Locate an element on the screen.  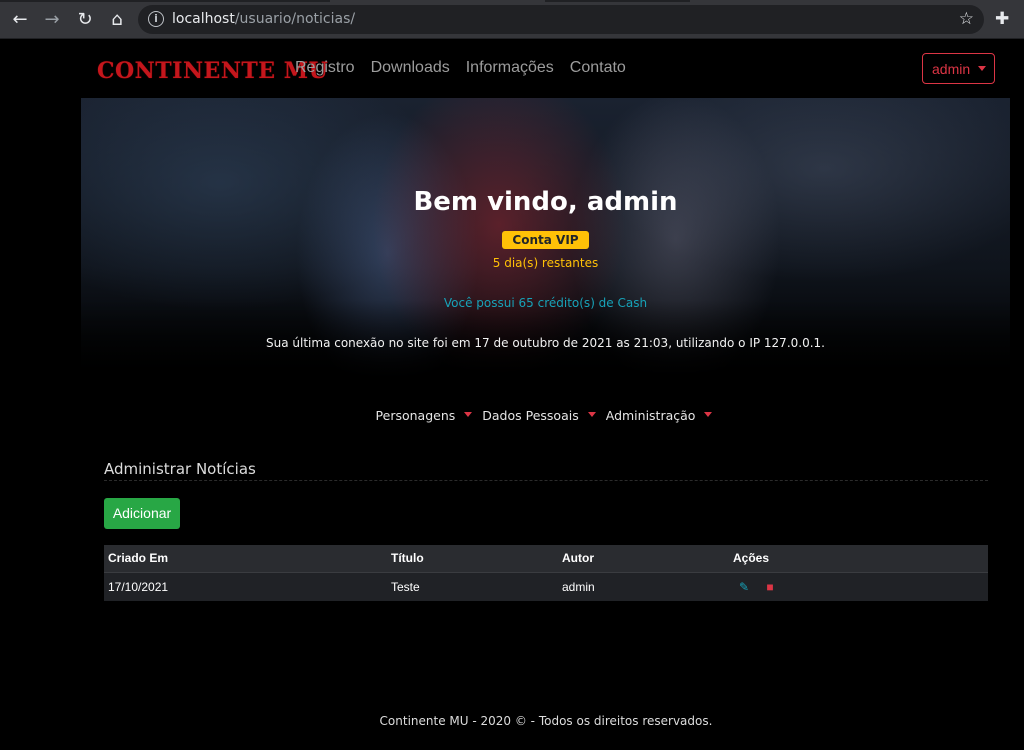
site-info-icon: i is located at coordinates (156, 19).